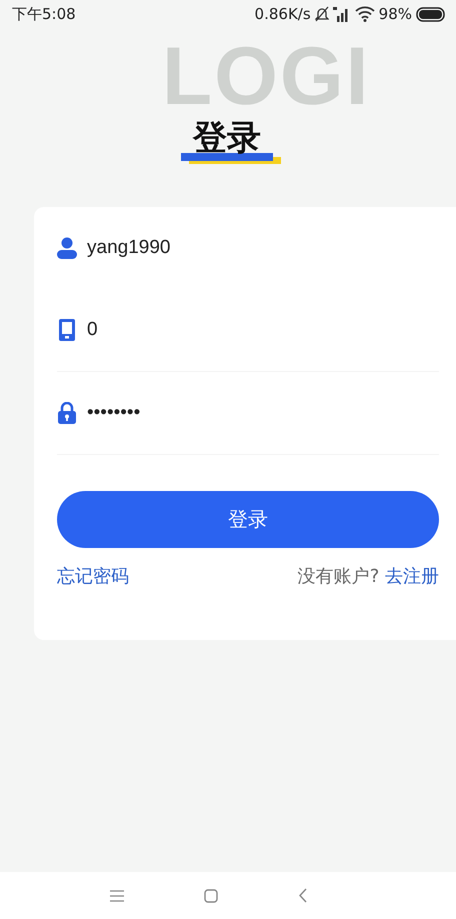 Image resolution: width=456 pixels, height=919 pixels. Describe the element at coordinates (211, 895) in the screenshot. I see `home-icon` at that location.